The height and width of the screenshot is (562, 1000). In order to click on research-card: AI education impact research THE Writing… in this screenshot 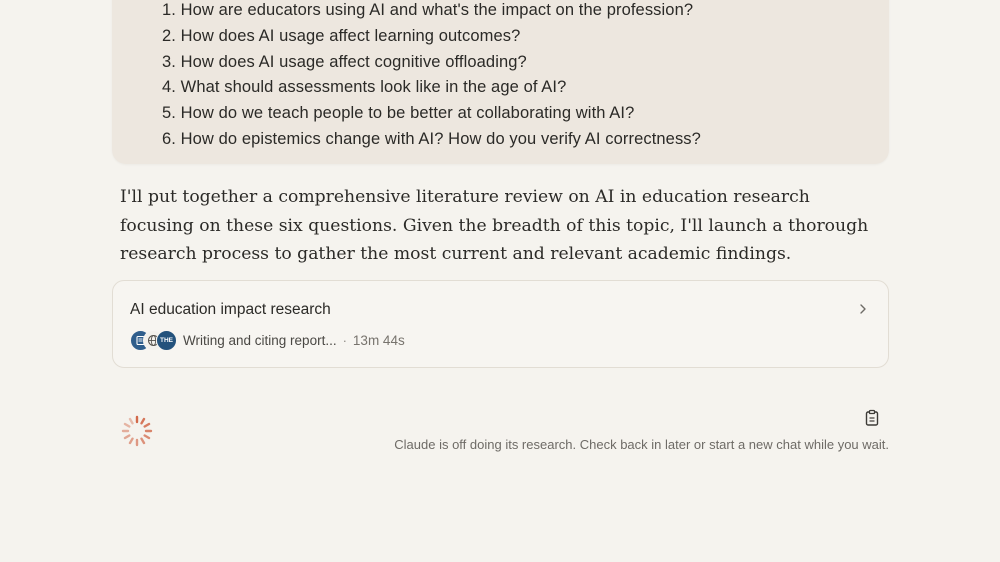, I will do `click(500, 324)`.